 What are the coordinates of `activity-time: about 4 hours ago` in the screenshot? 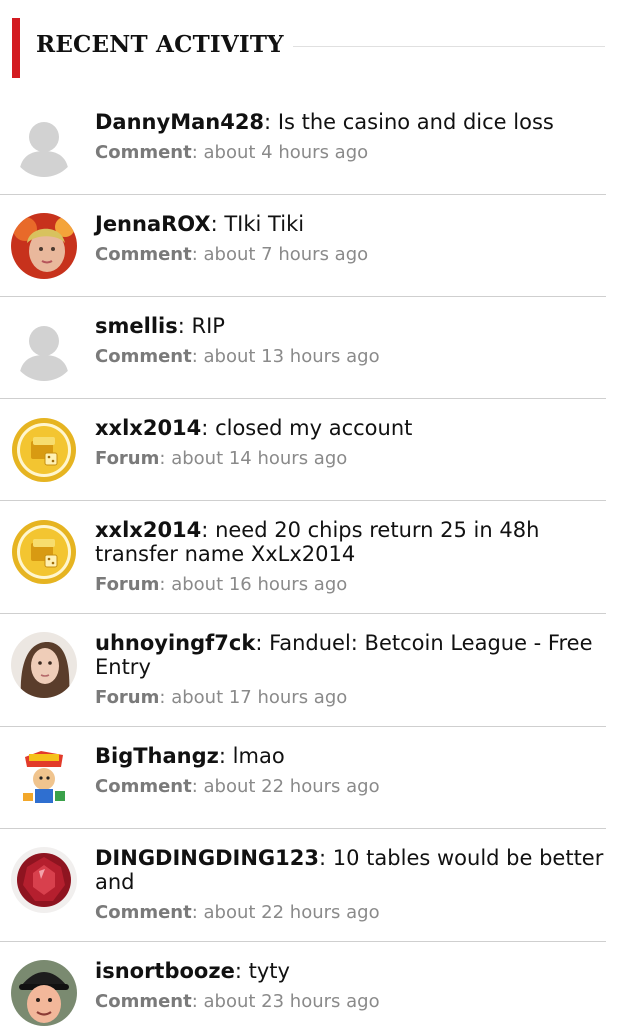 It's located at (286, 152).